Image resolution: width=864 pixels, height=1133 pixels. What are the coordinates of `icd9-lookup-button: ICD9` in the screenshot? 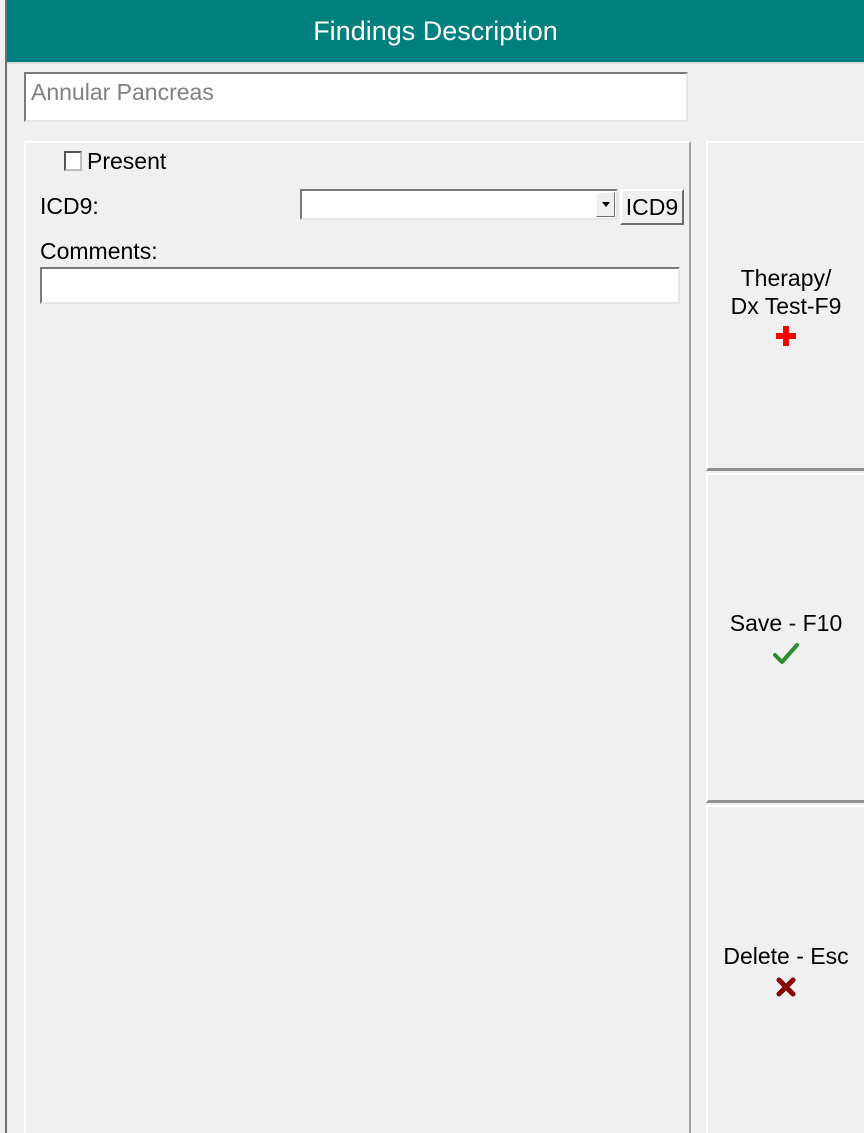 It's located at (652, 207).